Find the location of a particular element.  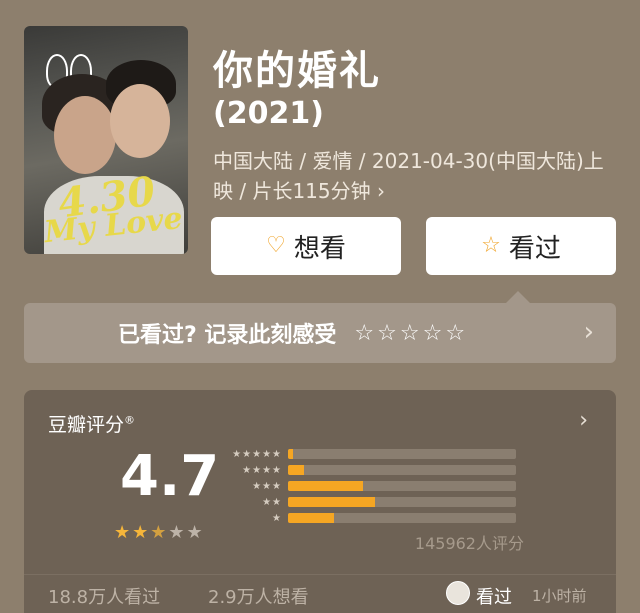

heart-plus-icon: ♡ is located at coordinates (276, 245).